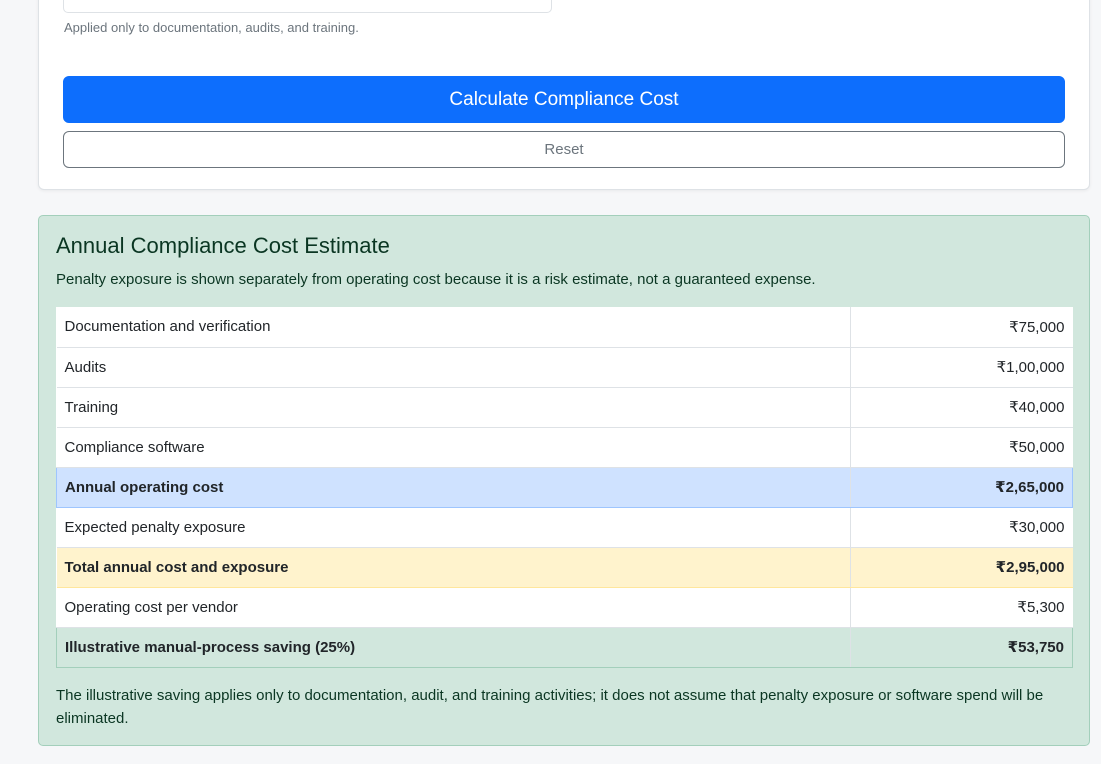  I want to click on row-label: Annual operating cost, so click(453, 487).